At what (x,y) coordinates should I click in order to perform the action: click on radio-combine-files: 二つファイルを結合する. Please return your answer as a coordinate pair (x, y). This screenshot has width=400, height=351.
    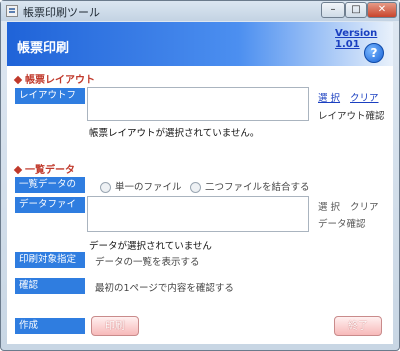
    Looking at the image, I should click on (250, 186).